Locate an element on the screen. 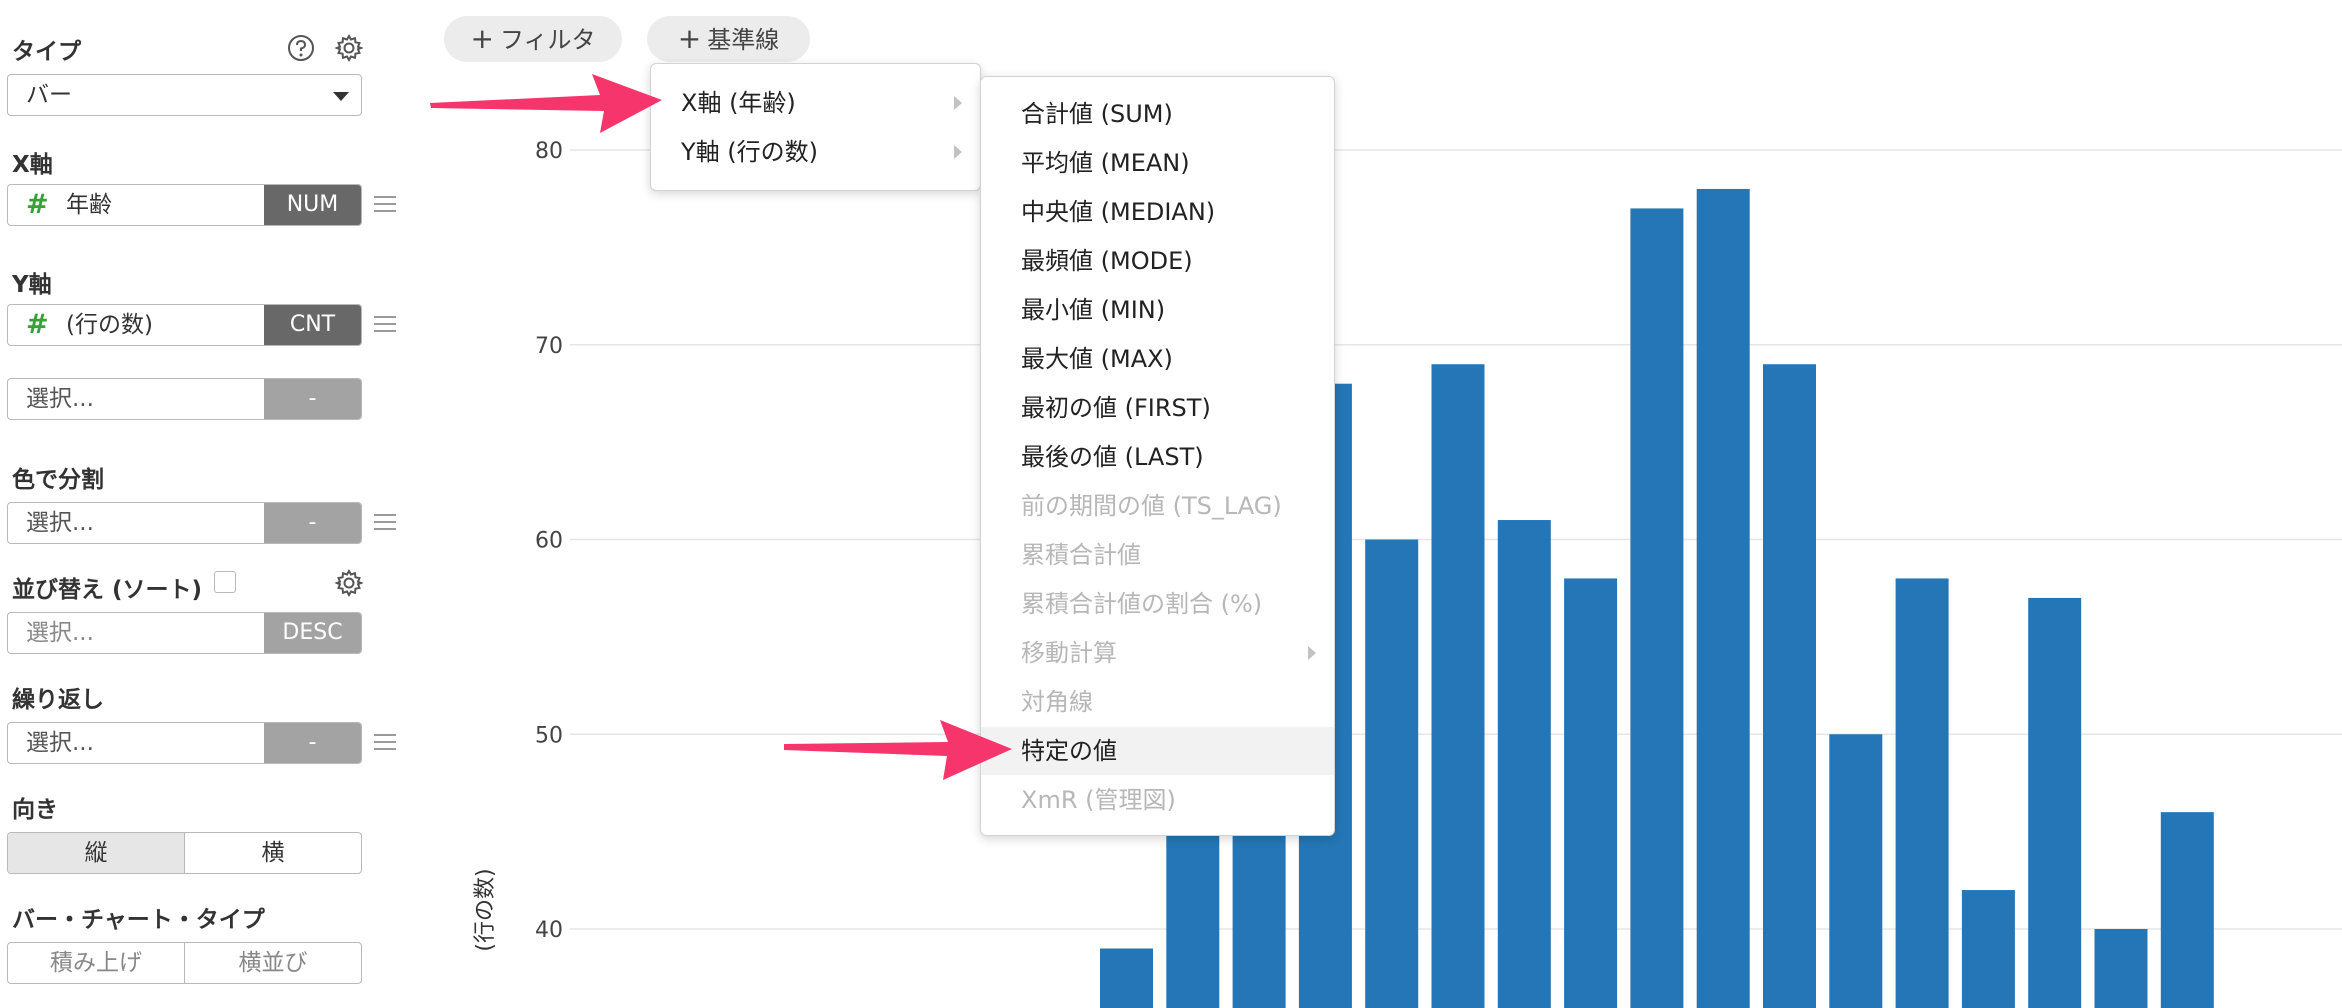 The width and height of the screenshot is (2342, 1008). menu-item-x-axis: X軸 (年齢) is located at coordinates (815, 103).